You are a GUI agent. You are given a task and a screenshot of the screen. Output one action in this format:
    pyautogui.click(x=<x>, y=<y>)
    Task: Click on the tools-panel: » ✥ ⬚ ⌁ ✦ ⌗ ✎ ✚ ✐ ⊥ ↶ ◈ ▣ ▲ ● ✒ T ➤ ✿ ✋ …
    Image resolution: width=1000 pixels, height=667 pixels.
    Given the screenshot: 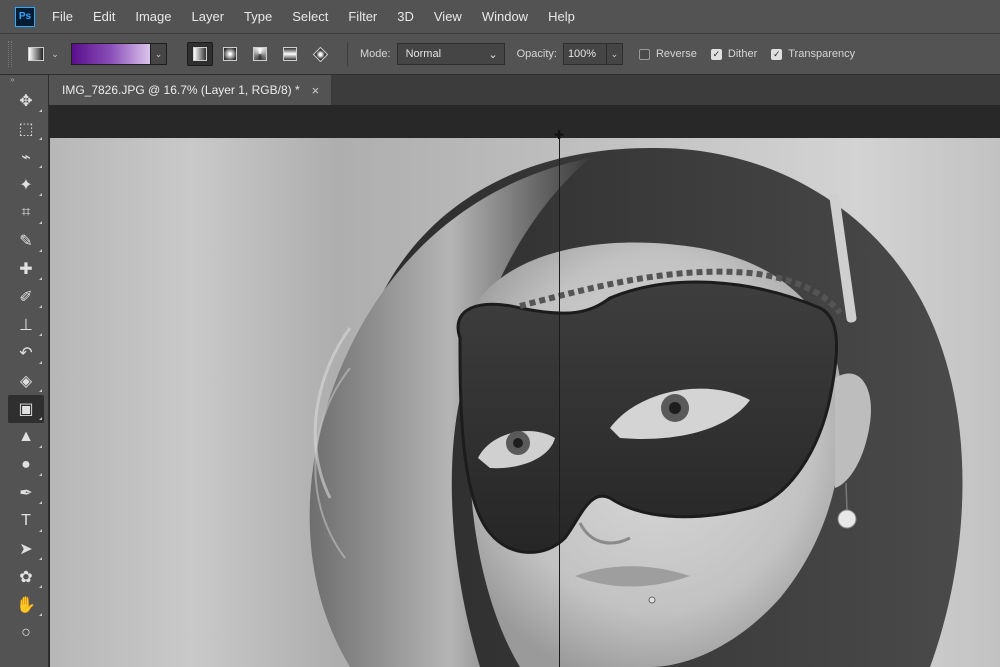 What is the action you would take?
    pyautogui.click(x=24, y=371)
    